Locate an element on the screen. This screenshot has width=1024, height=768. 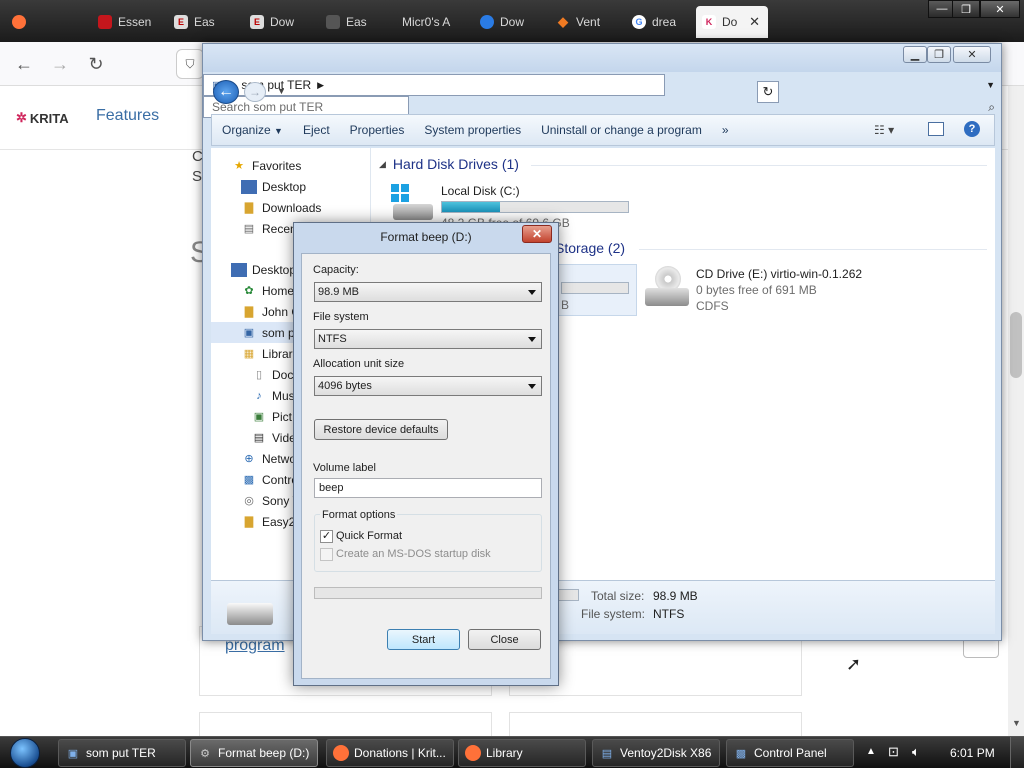
krita-logo: ✲ KRITA is located at coordinates (42, 118).